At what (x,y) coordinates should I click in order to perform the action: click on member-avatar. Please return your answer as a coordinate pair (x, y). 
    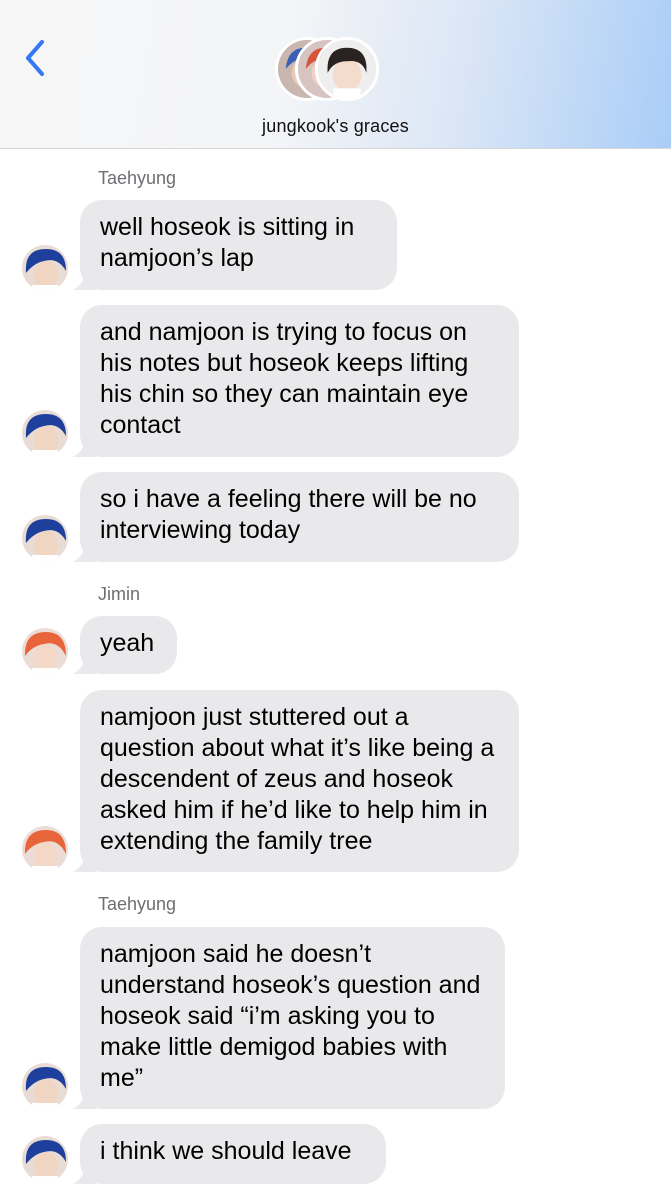
    Looking at the image, I should click on (347, 69).